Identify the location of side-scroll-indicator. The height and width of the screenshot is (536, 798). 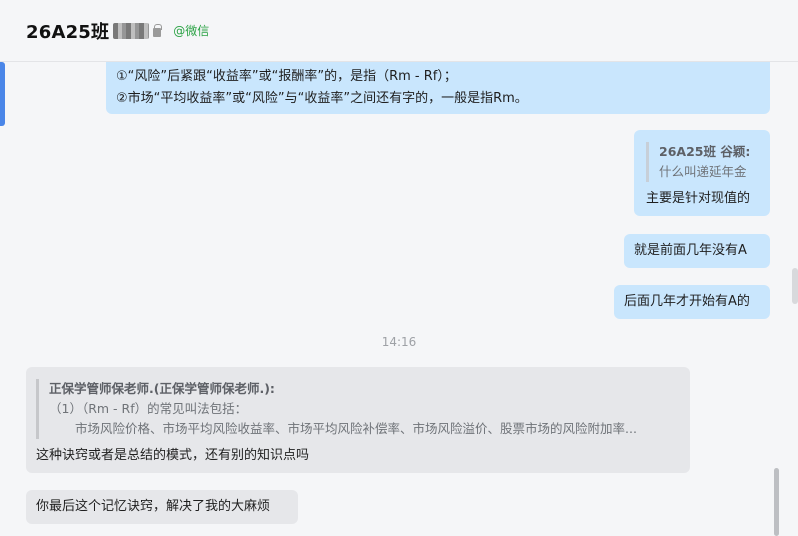
(795, 286).